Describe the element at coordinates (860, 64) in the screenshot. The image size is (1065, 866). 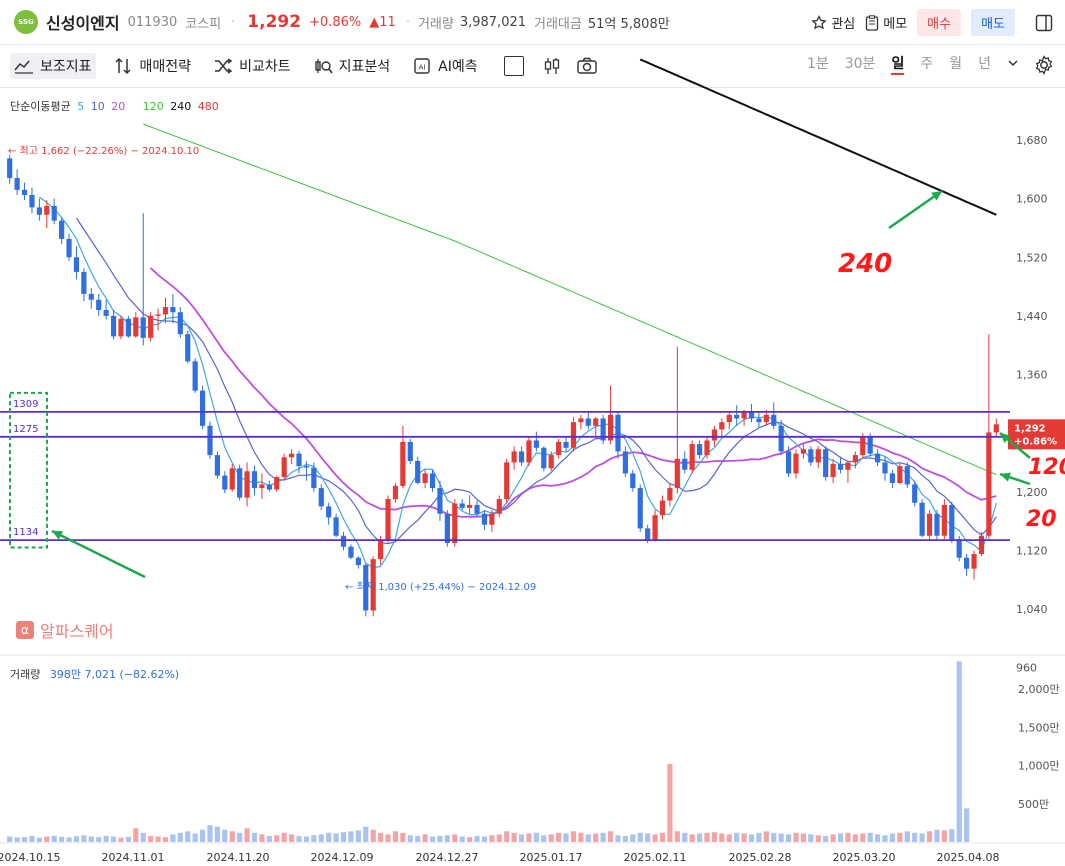
I see `period-30min: 30분` at that location.